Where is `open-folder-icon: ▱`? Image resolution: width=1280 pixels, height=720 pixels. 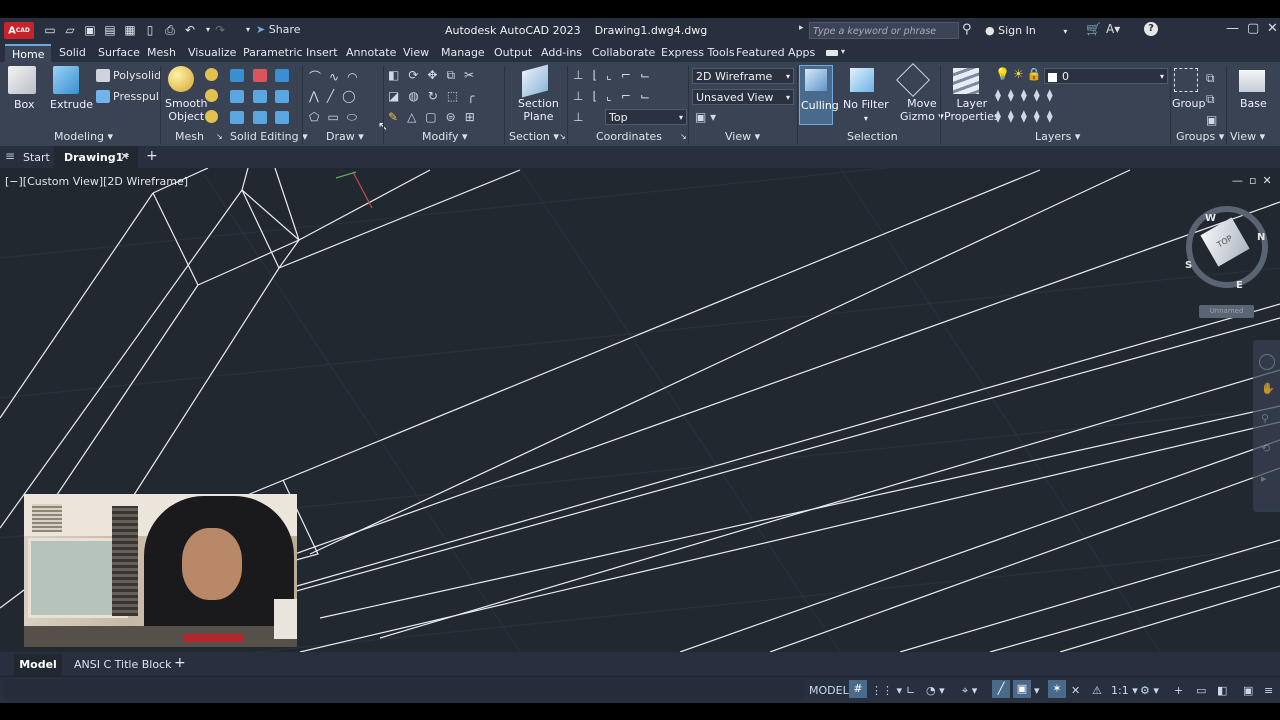 open-folder-icon: ▱ is located at coordinates (70, 30).